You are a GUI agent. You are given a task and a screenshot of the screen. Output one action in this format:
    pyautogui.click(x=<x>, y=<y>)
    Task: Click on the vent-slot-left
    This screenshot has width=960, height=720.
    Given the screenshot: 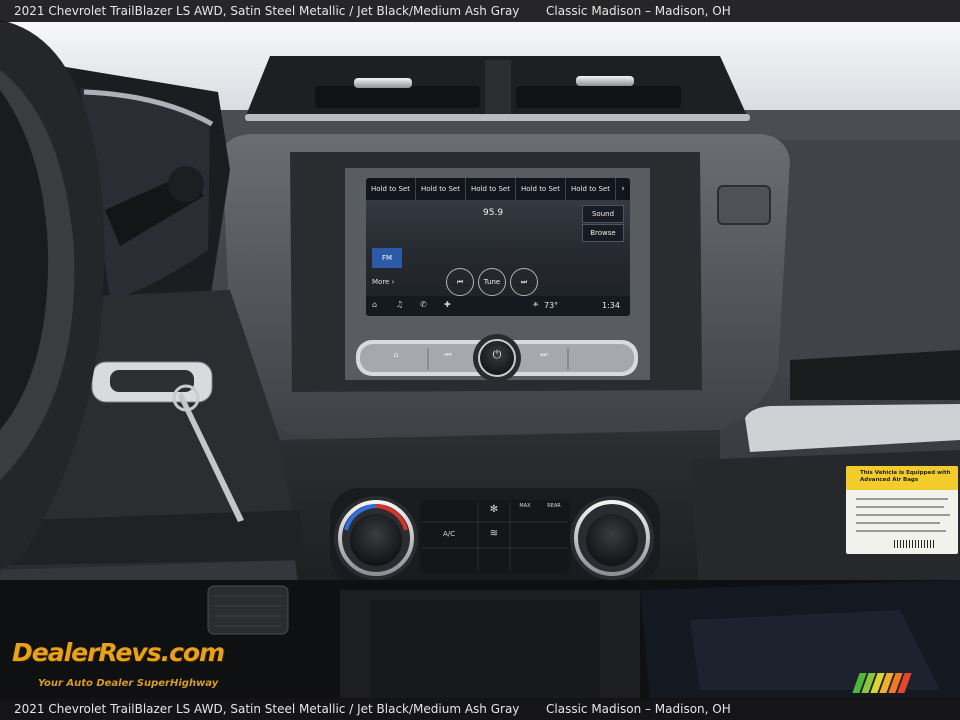 What is the action you would take?
    pyautogui.click(x=397, y=97)
    